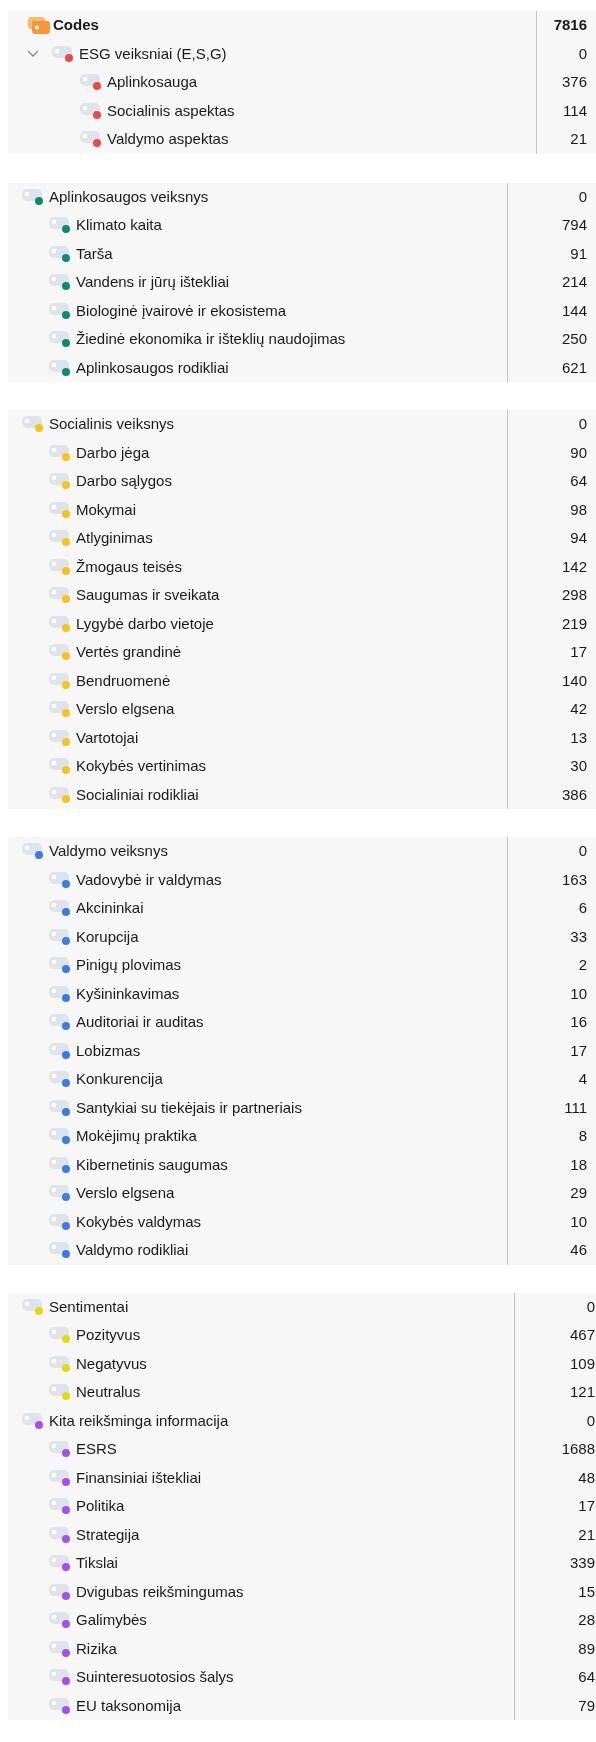  I want to click on count-label: 114, so click(575, 110).